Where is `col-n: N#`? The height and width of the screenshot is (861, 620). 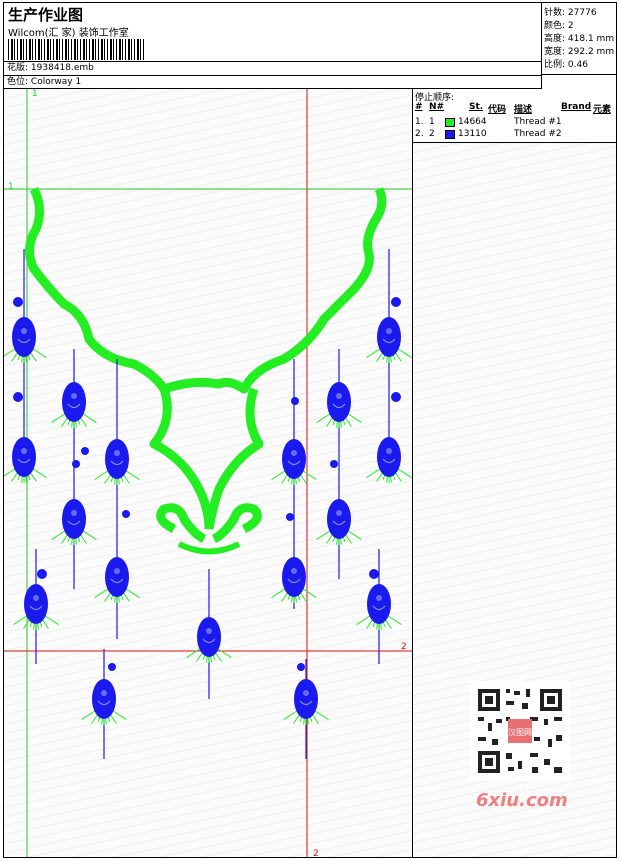 col-n: N# is located at coordinates (437, 107).